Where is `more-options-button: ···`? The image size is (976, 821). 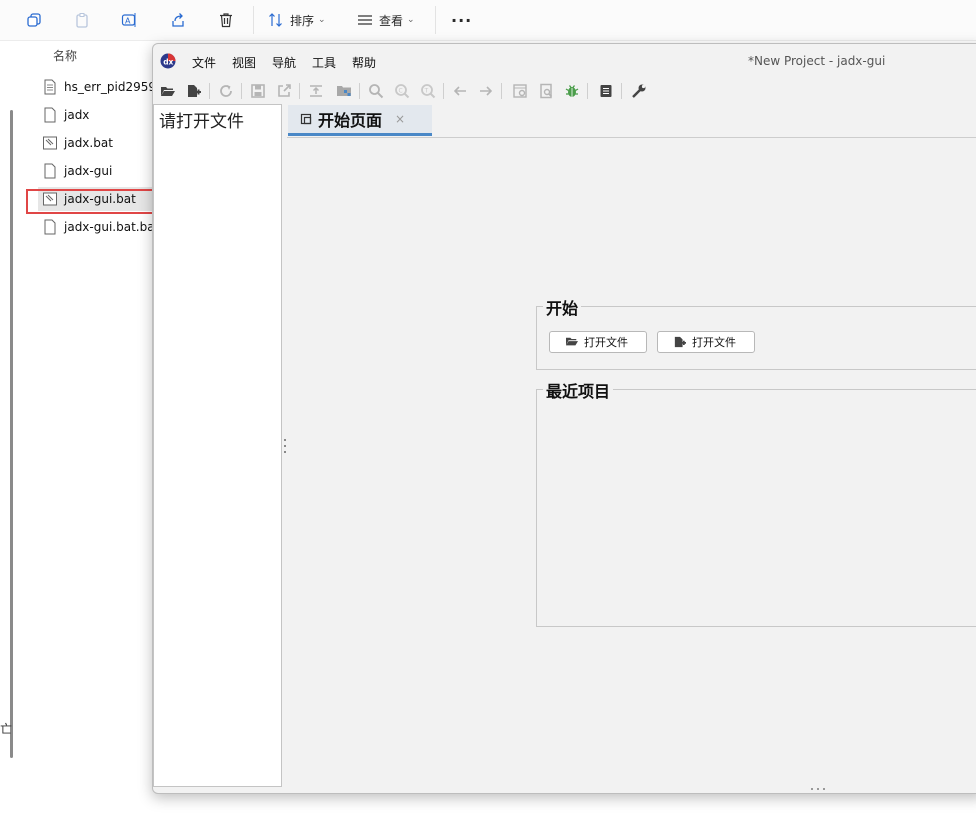 more-options-button: ··· is located at coordinates (461, 20).